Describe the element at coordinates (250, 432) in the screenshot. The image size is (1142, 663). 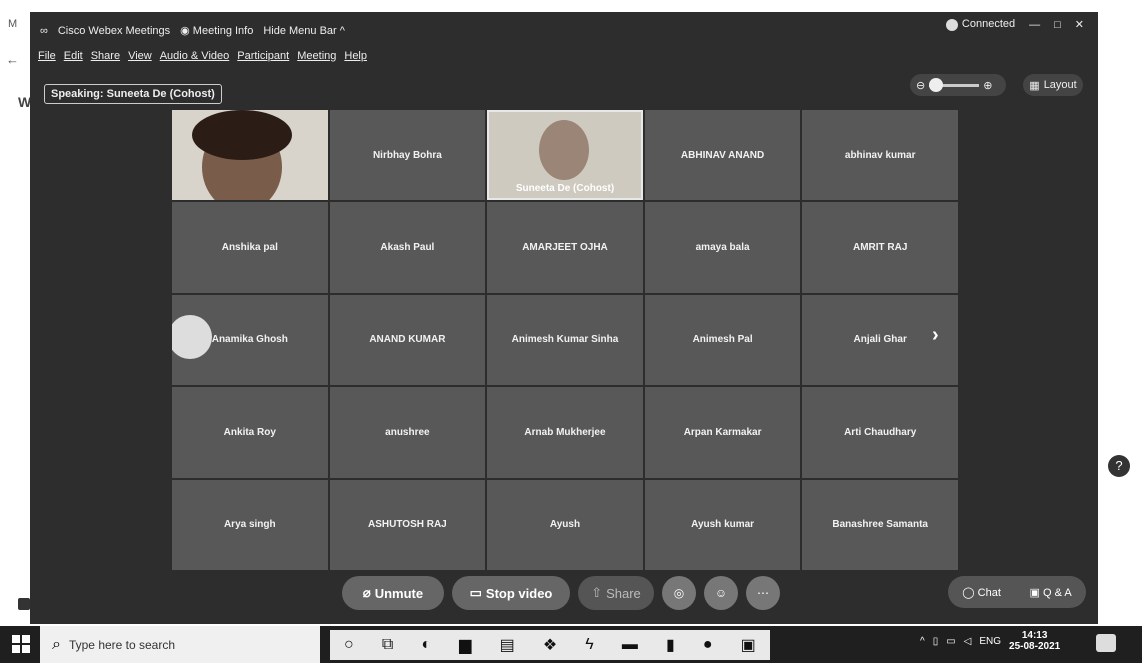
I see `participant-tile: Ankita Roy` at that location.